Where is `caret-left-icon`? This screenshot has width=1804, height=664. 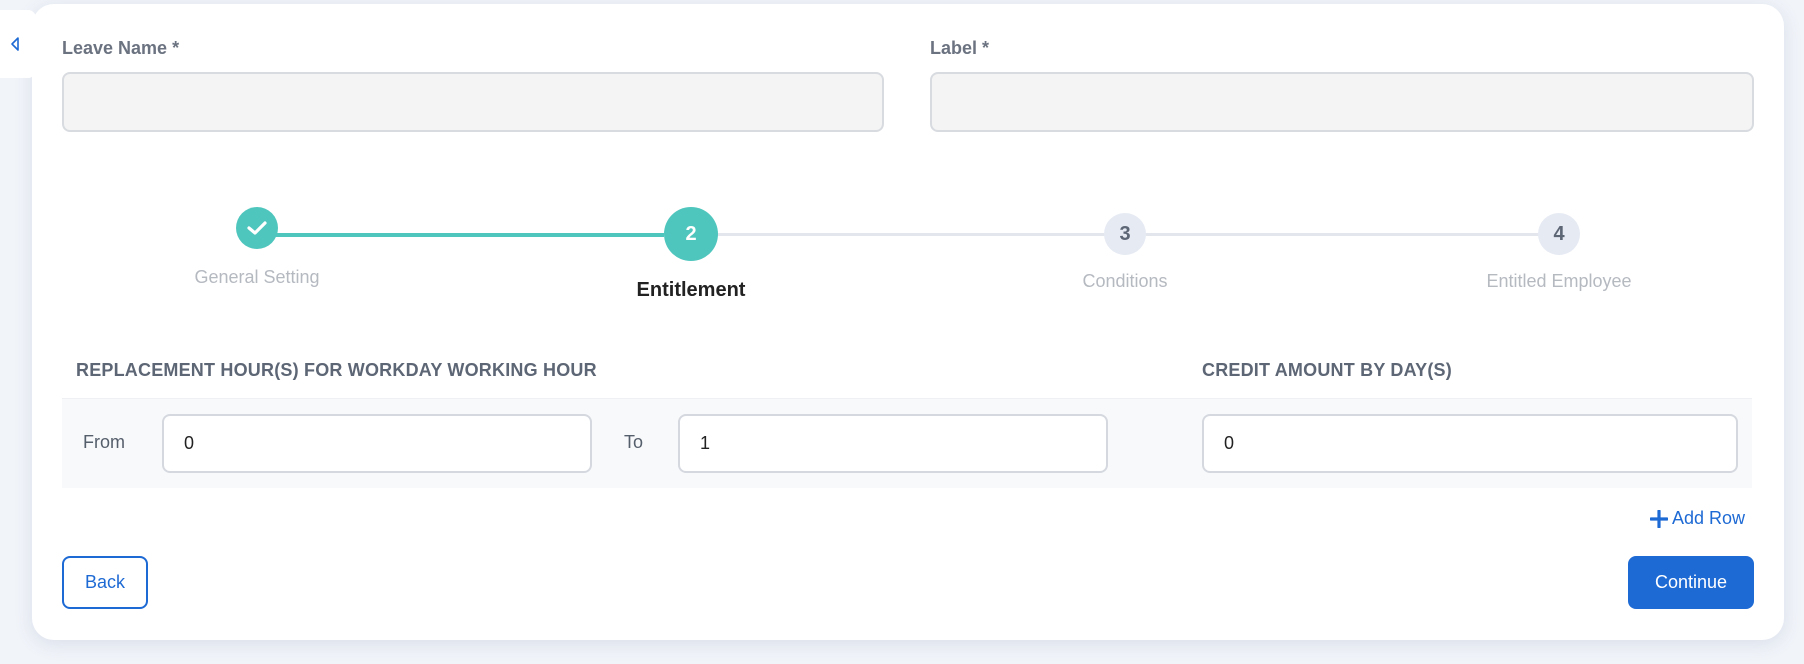
caret-left-icon is located at coordinates (15, 44).